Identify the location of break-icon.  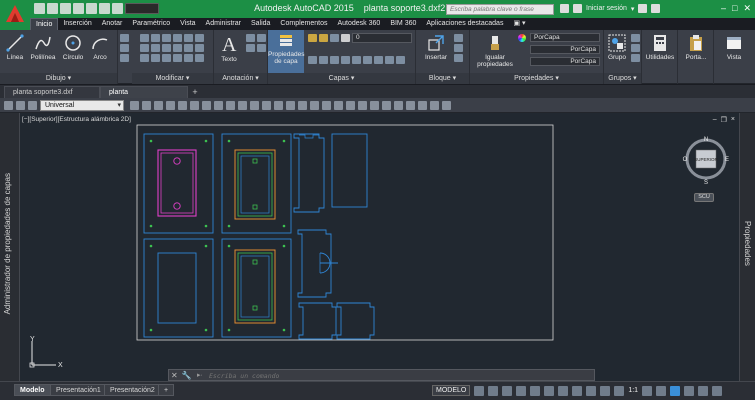
(155, 58).